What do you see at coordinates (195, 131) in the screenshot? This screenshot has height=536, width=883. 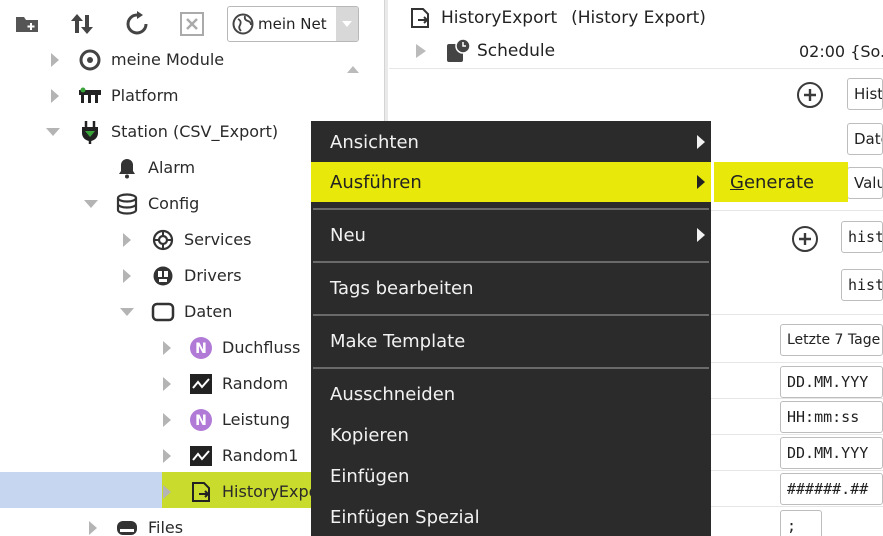 I see `tree-item-label: Station (CSV_Export)` at bounding box center [195, 131].